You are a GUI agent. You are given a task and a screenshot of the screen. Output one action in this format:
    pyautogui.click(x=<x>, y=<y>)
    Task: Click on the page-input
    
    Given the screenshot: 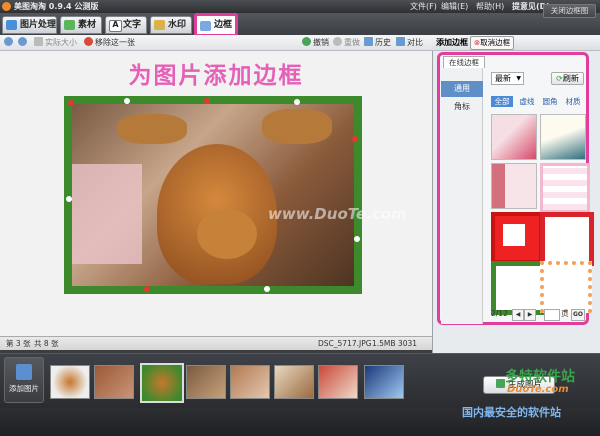 What is the action you would take?
    pyautogui.click(x=552, y=315)
    